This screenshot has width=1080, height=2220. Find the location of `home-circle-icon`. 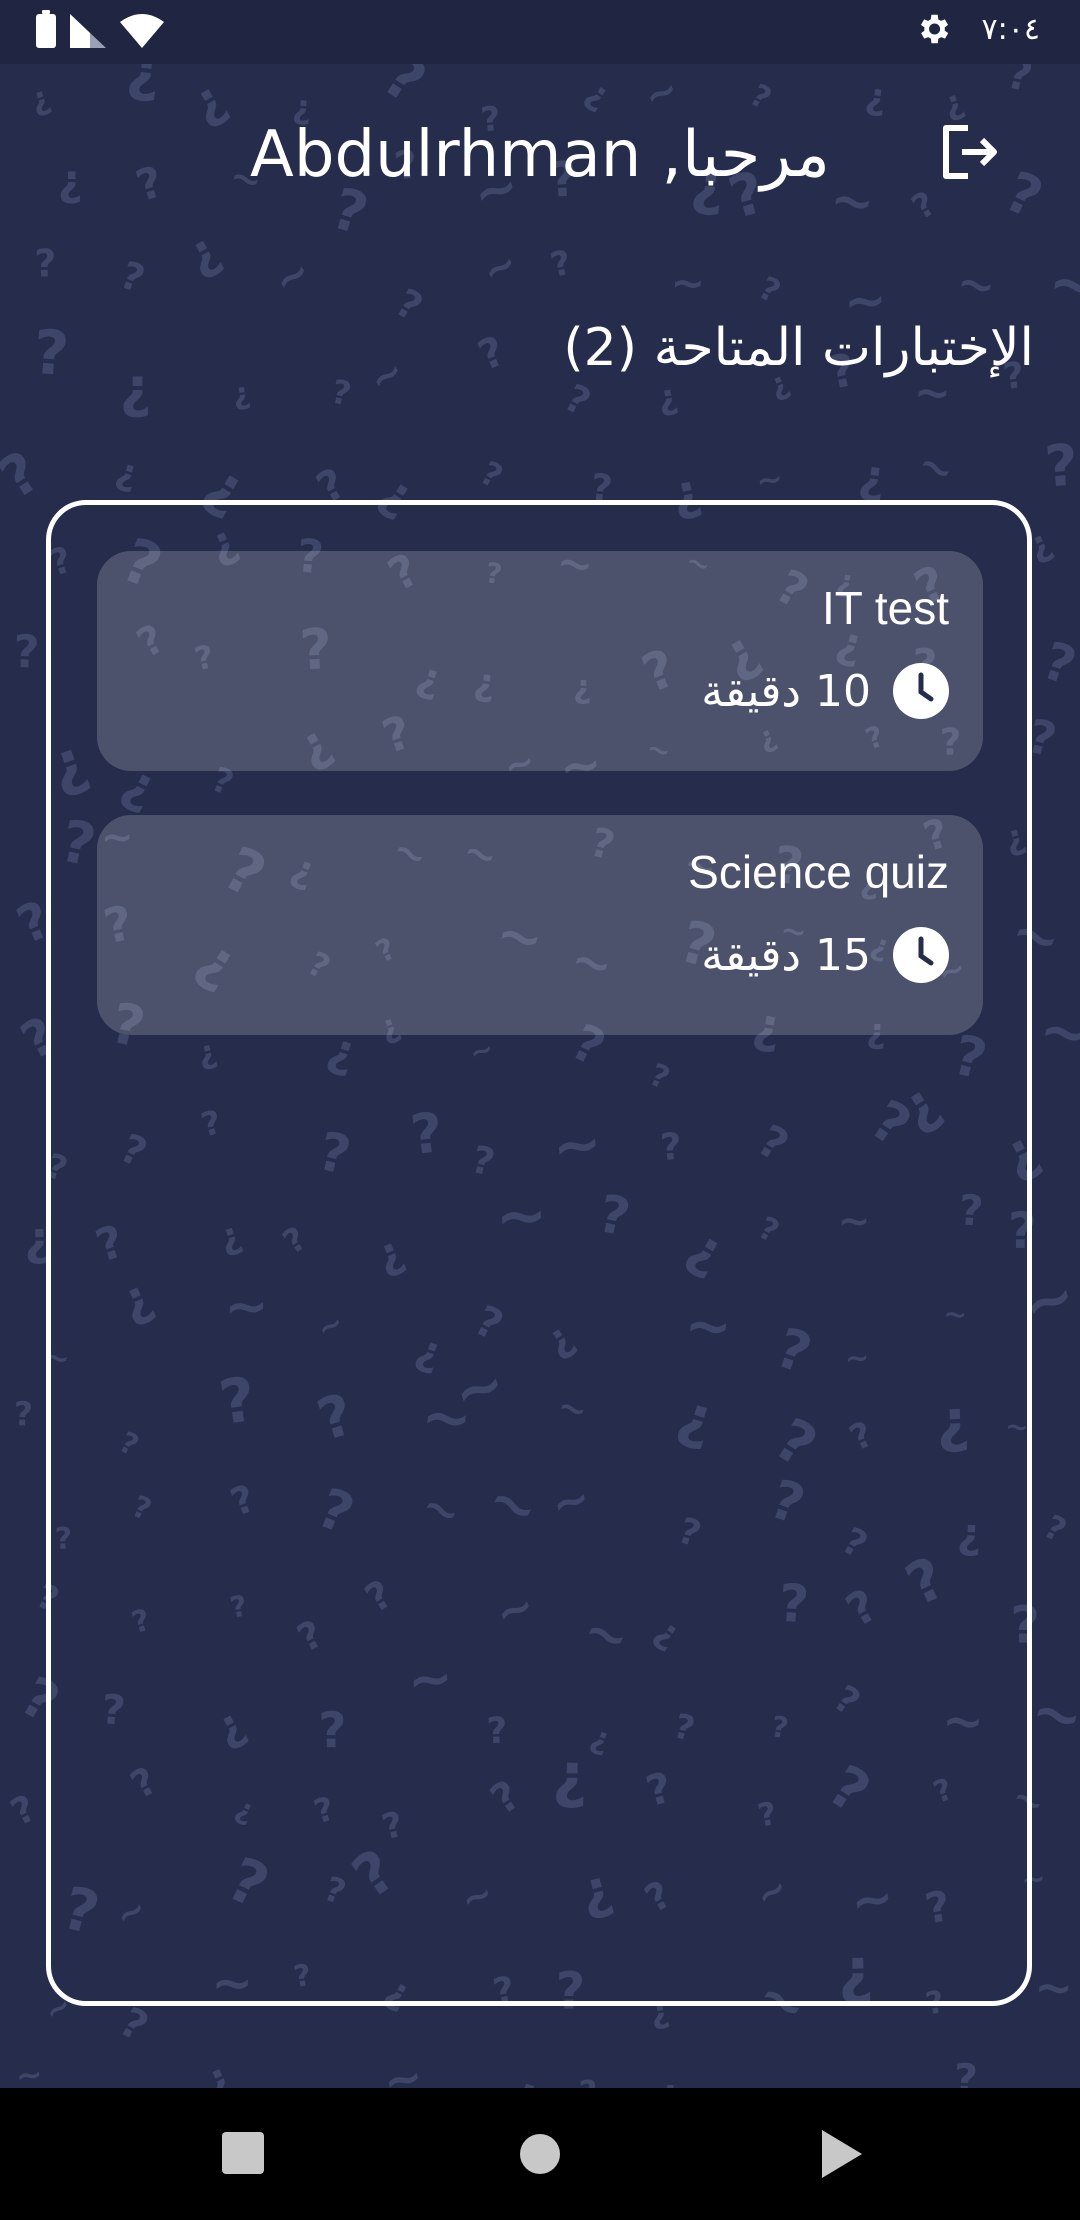

home-circle-icon is located at coordinates (540, 2154).